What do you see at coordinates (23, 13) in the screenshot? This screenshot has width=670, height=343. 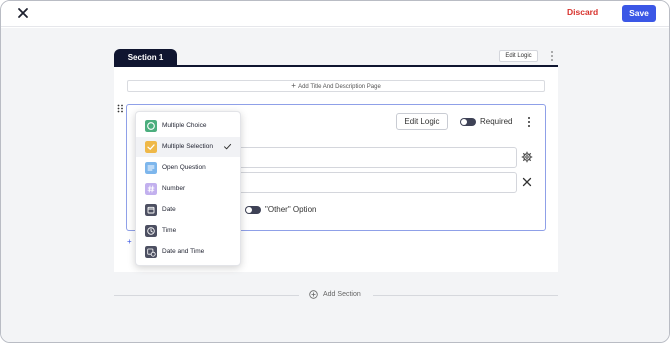 I see `close-icon` at bounding box center [23, 13].